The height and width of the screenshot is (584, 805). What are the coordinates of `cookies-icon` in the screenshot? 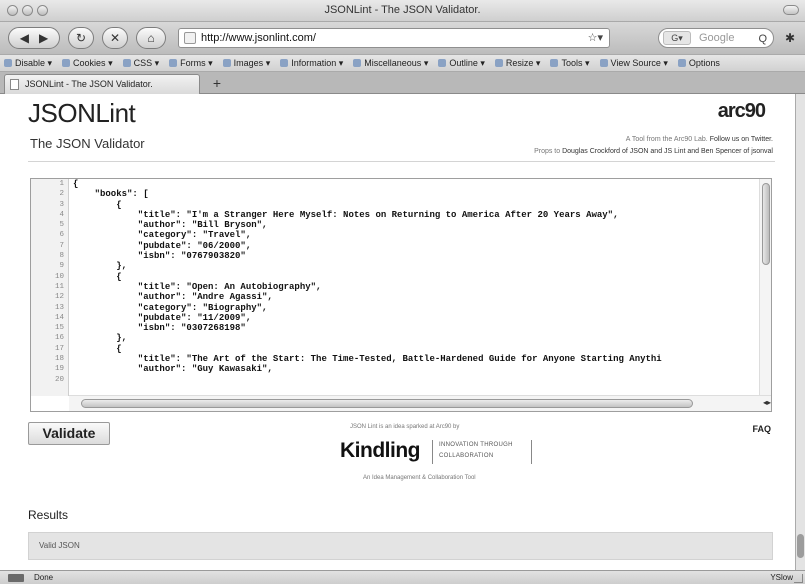 It's located at (66, 63).